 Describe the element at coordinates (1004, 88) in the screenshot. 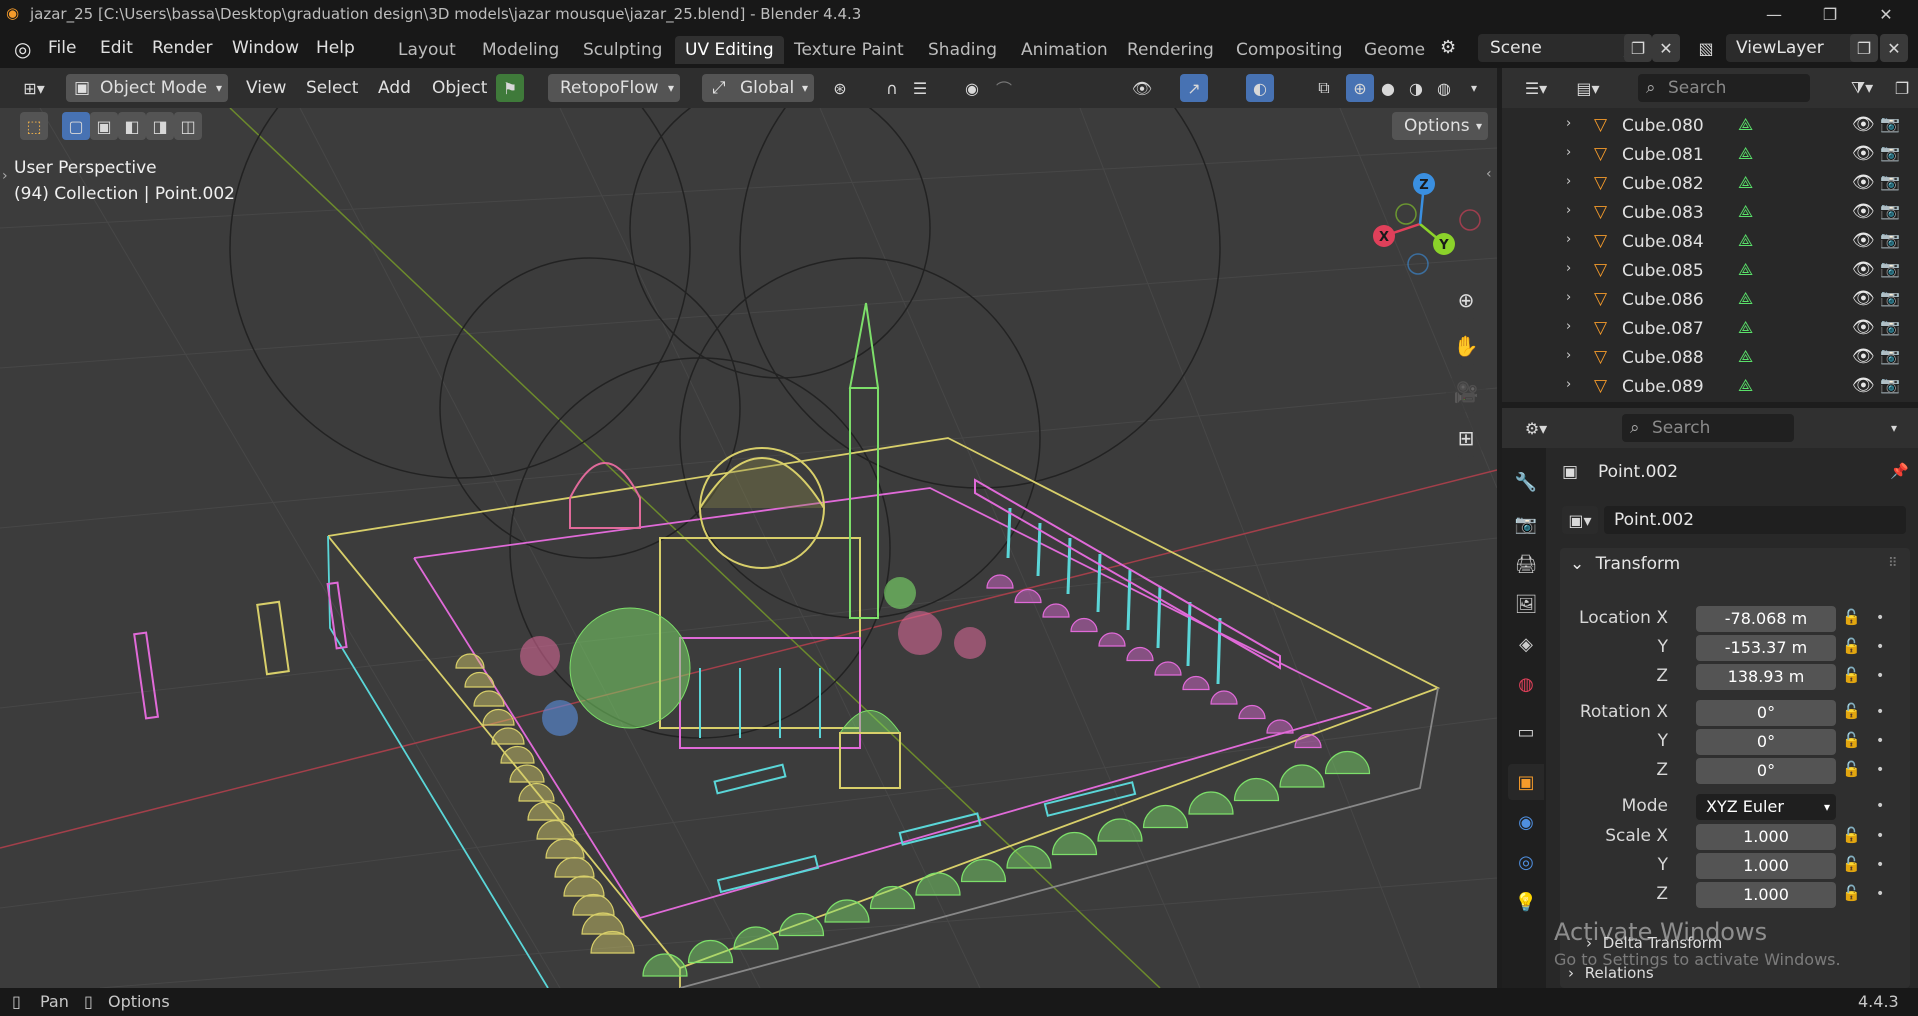

I see `falloff-icon: ⌒` at that location.